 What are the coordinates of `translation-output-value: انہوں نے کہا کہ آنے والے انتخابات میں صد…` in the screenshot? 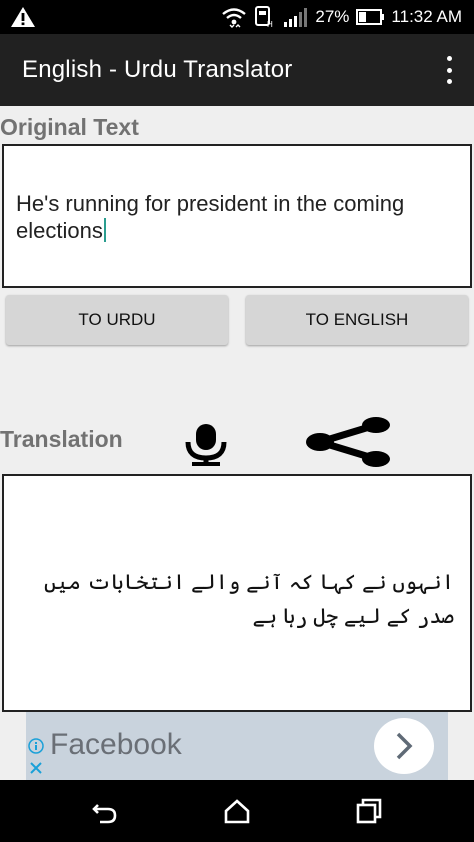 It's located at (249, 599).